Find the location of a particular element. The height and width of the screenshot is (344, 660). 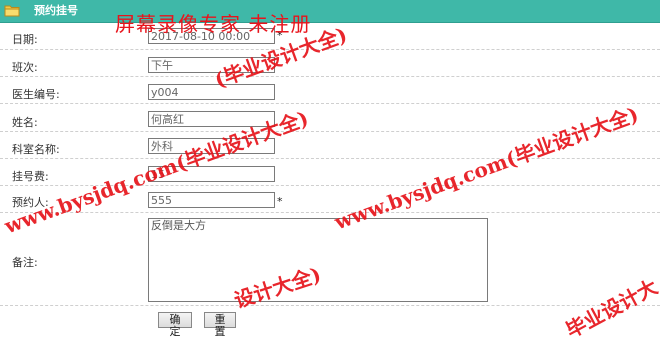

row-shift: 班次: is located at coordinates (330, 63).